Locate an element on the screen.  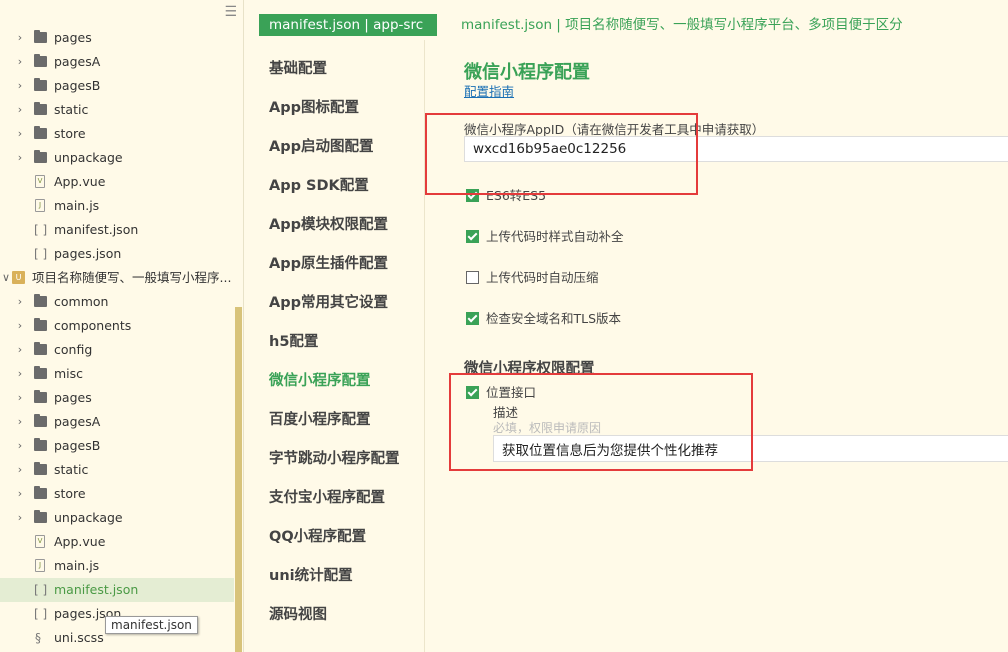
nav-item-3: App SDK配置 is located at coordinates (319, 184).